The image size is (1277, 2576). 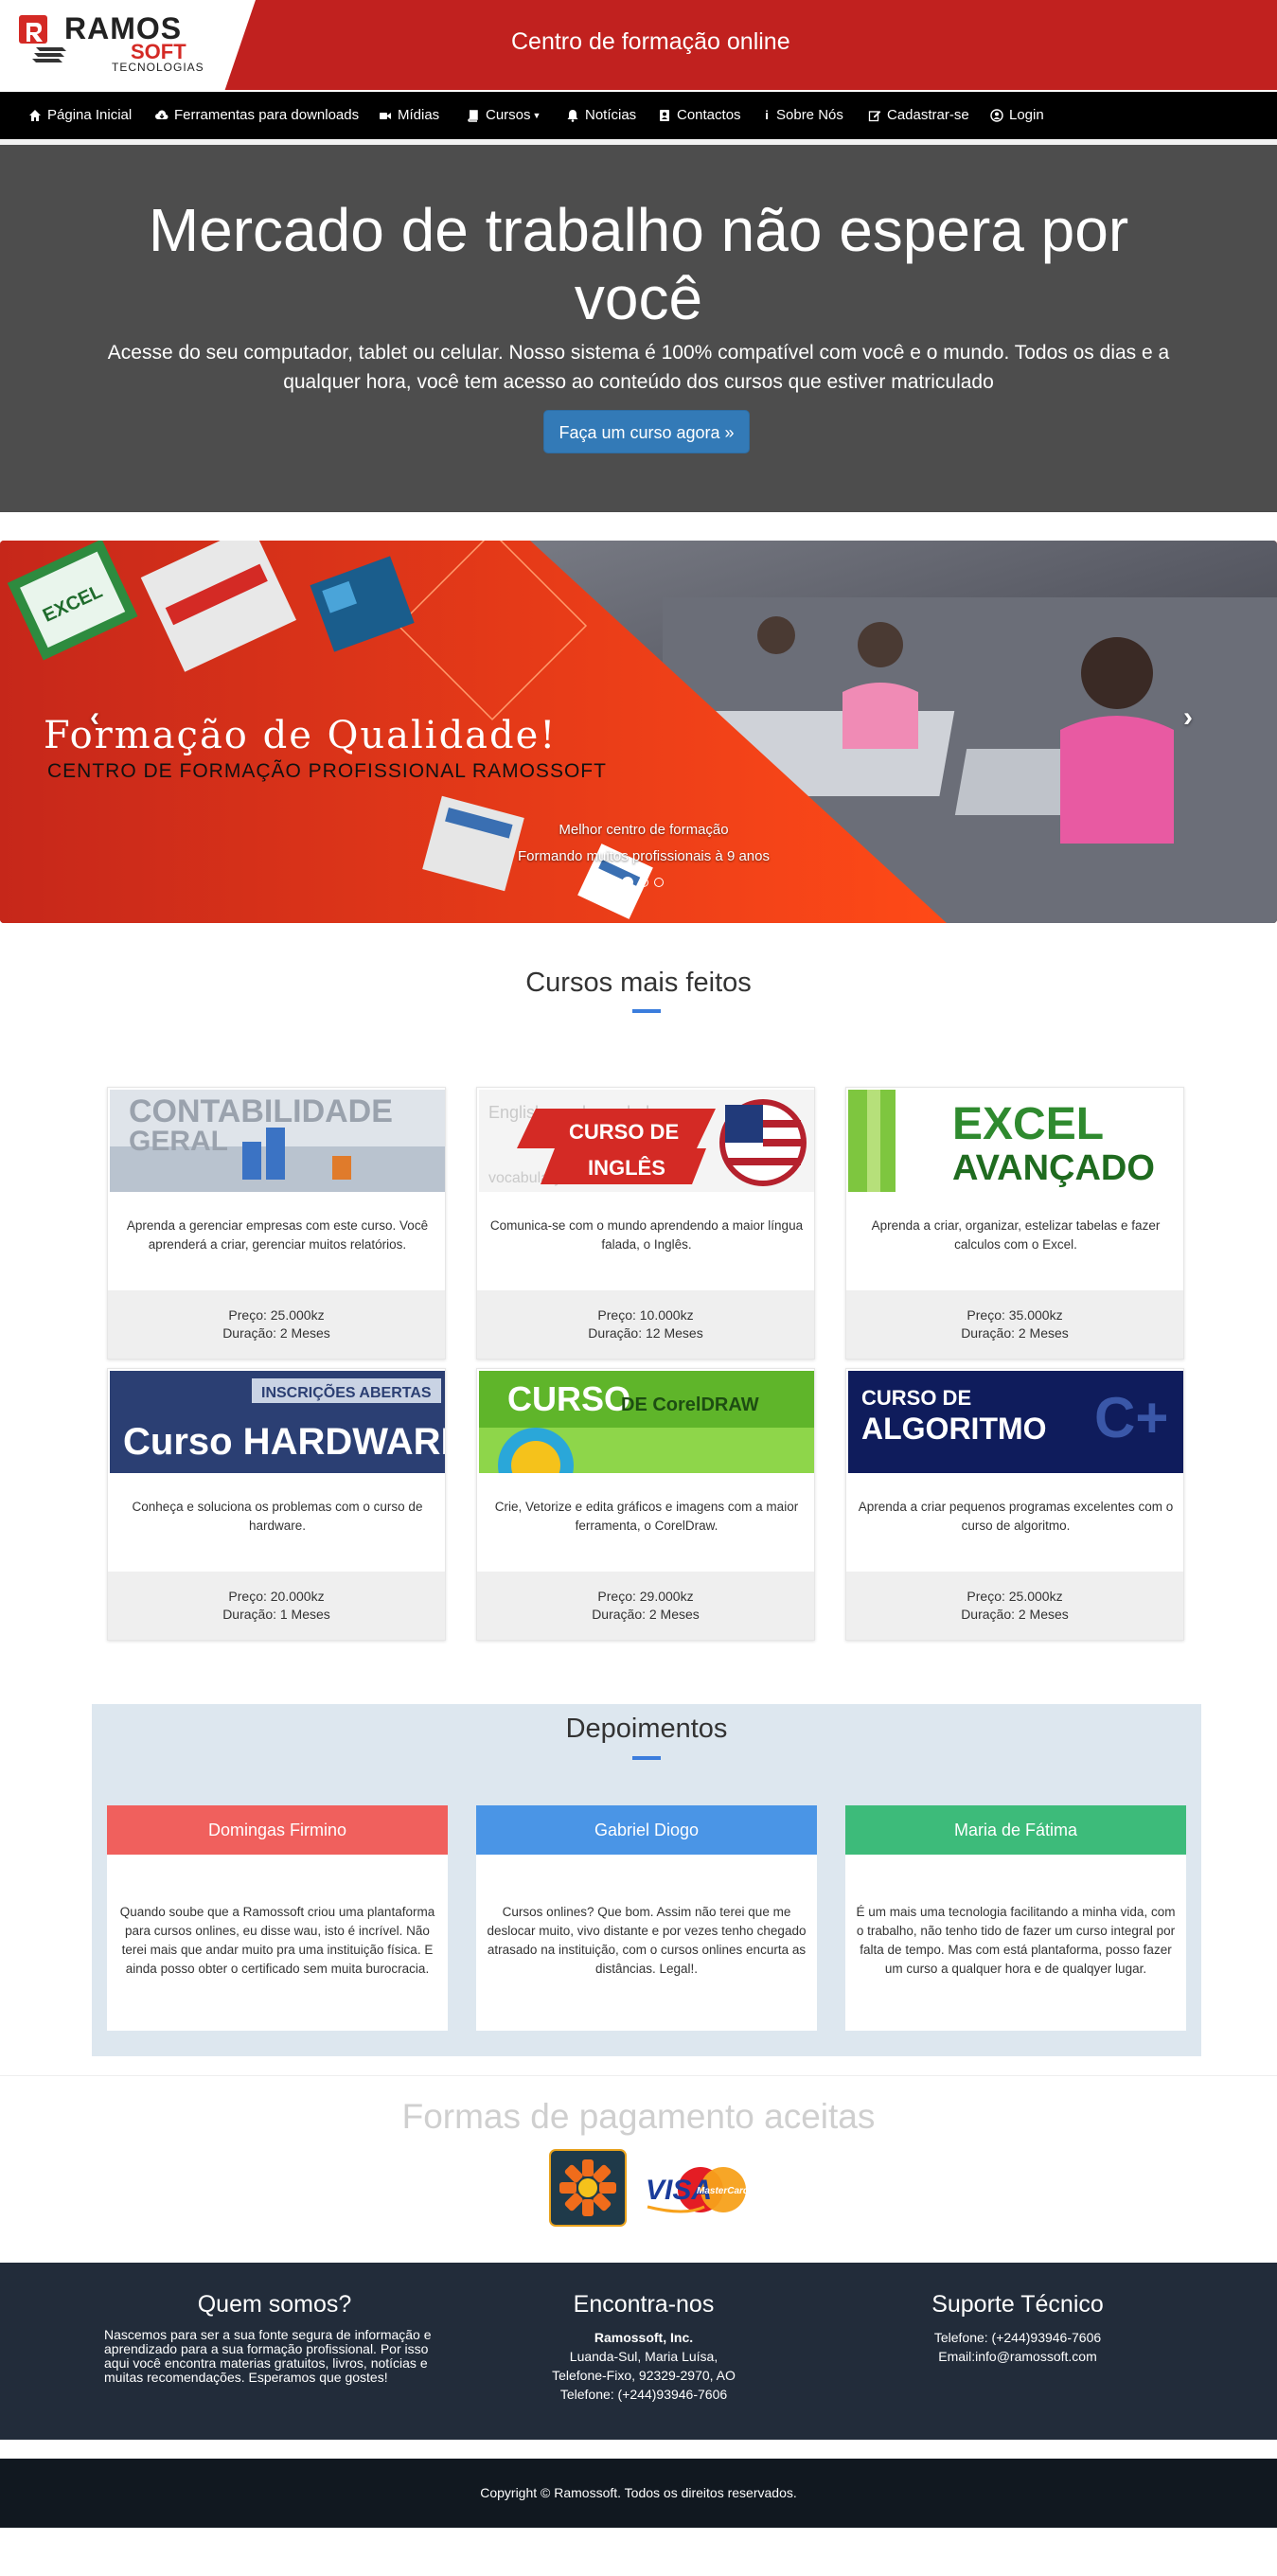 I want to click on course-price: Preço: 29.000kz, so click(x=645, y=1597).